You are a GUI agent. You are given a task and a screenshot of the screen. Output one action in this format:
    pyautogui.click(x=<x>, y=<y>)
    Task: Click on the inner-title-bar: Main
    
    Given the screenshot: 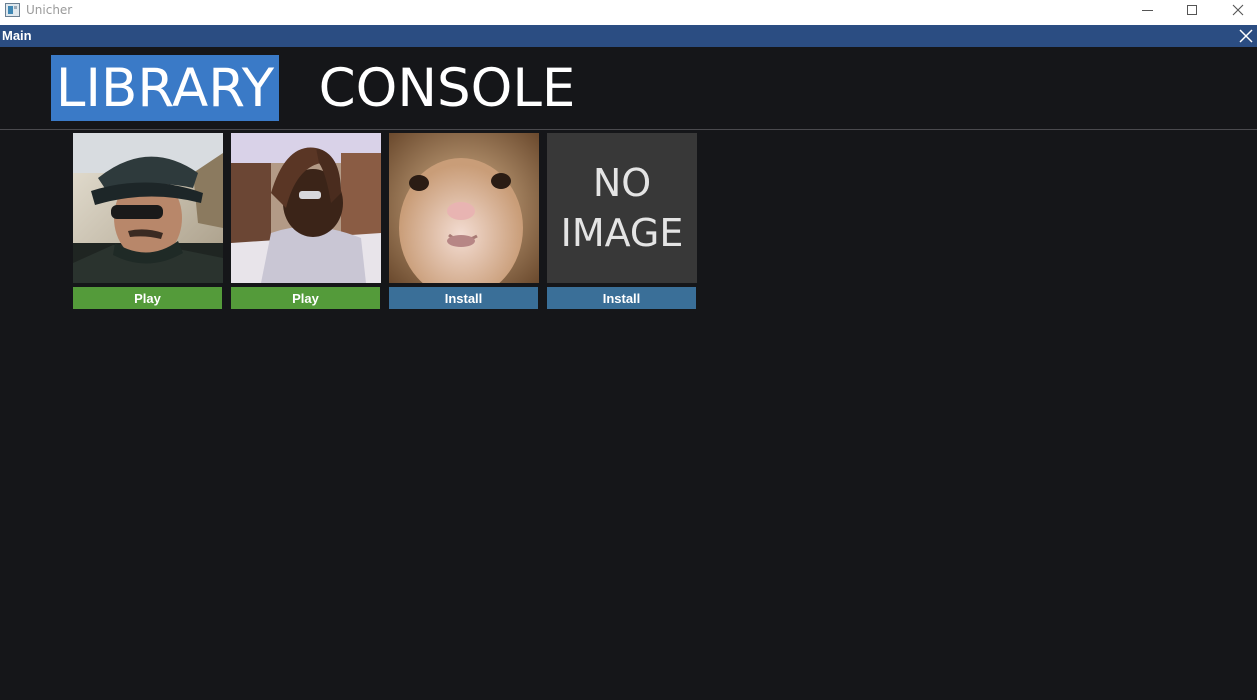 What is the action you would take?
    pyautogui.click(x=628, y=36)
    